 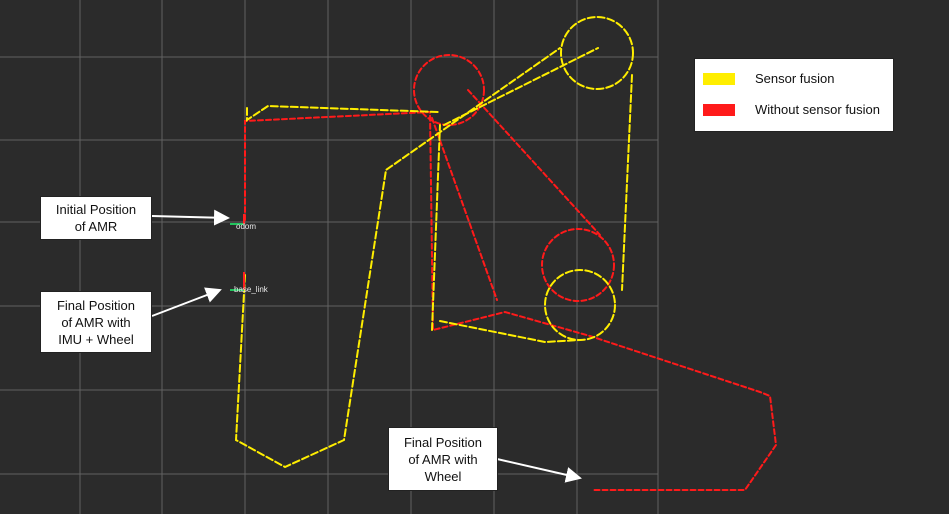 I want to click on final-wheel-arrow-icon, so click(x=539, y=470).